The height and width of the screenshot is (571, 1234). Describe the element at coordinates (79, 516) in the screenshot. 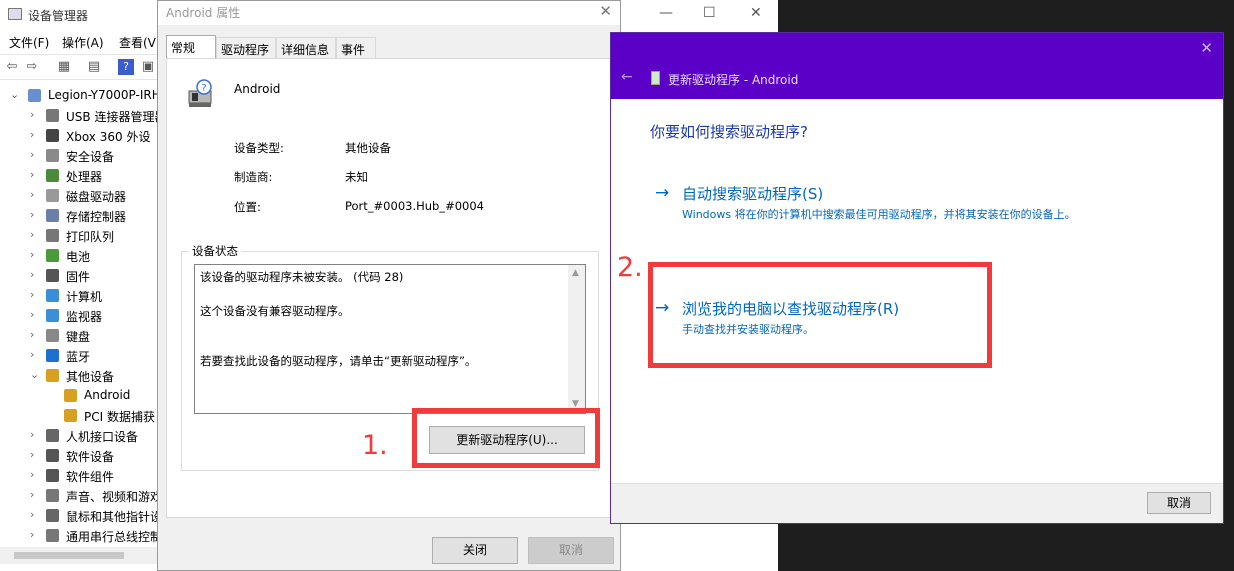

I see `tree-item: › 鼠标和其他指针设` at that location.